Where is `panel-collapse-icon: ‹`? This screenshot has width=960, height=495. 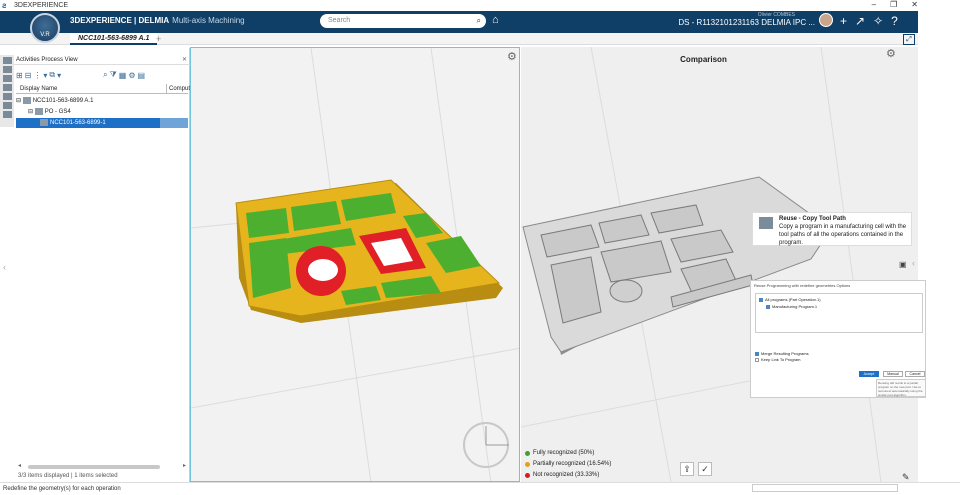 panel-collapse-icon: ‹ is located at coordinates (4, 267).